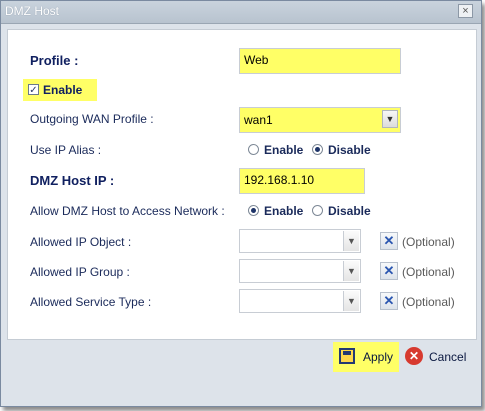 Image resolution: width=485 pixels, height=411 pixels. What do you see at coordinates (63, 90) in the screenshot?
I see `enable-label: Enable` at bounding box center [63, 90].